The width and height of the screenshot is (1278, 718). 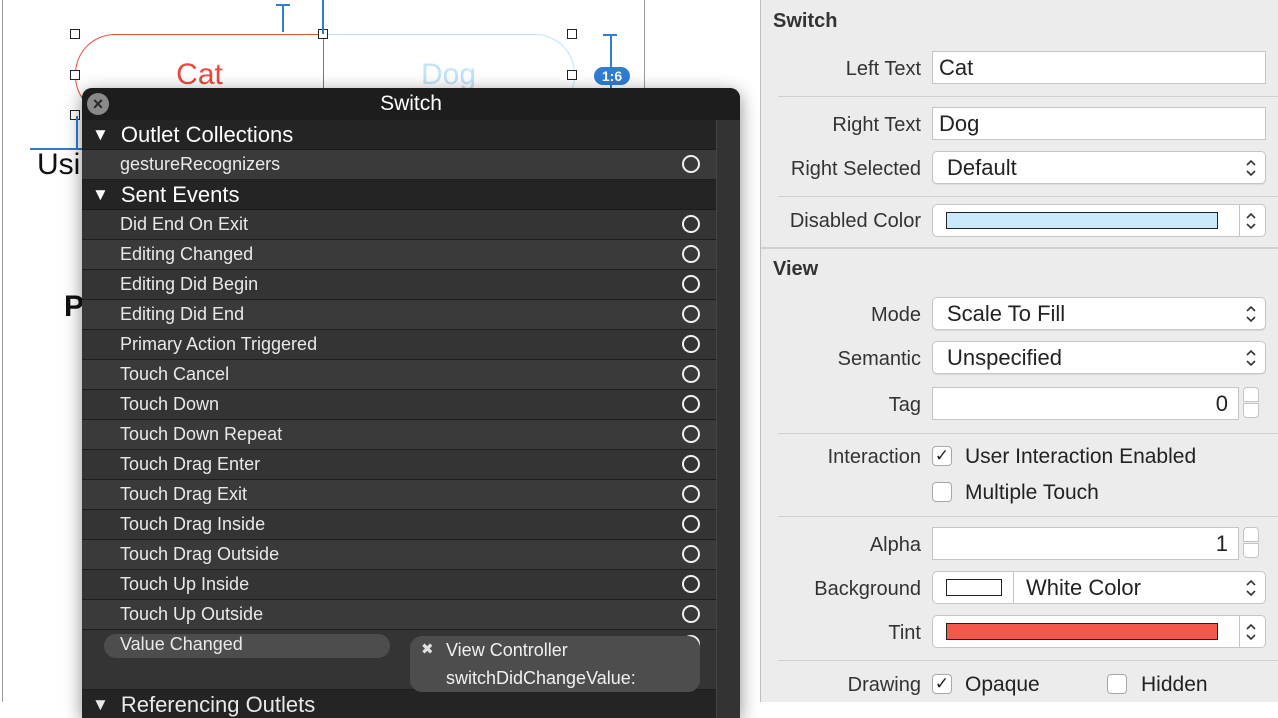 What do you see at coordinates (193, 524) in the screenshot?
I see `event-label: Touch Drag Inside` at bounding box center [193, 524].